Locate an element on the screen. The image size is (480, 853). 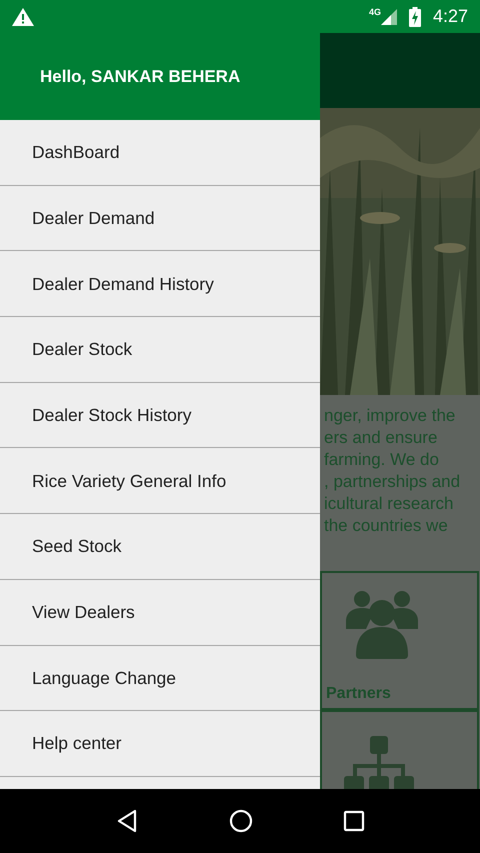
about-text-line: the countries we is located at coordinates (386, 526).